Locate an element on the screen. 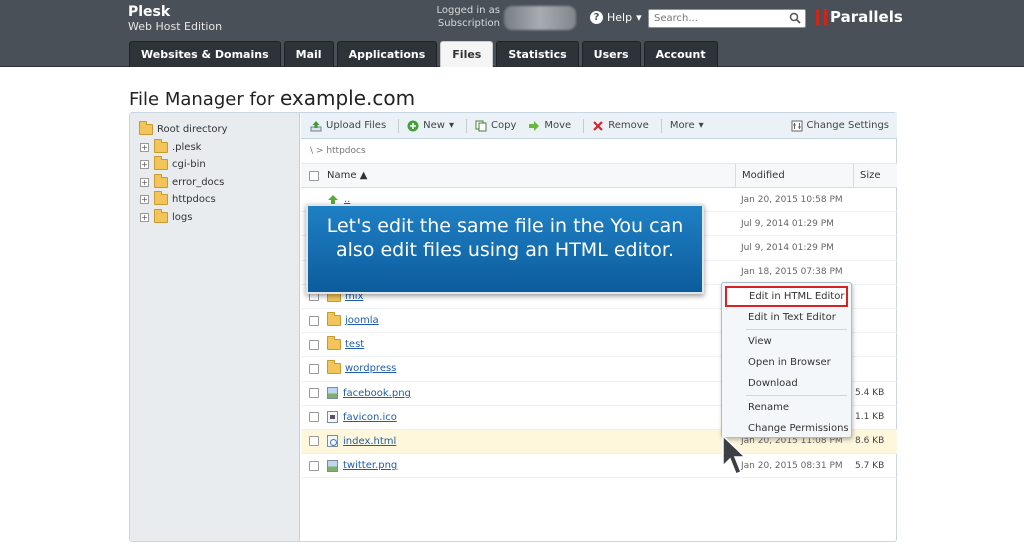  menu-item-rename: Rename is located at coordinates (786, 407).